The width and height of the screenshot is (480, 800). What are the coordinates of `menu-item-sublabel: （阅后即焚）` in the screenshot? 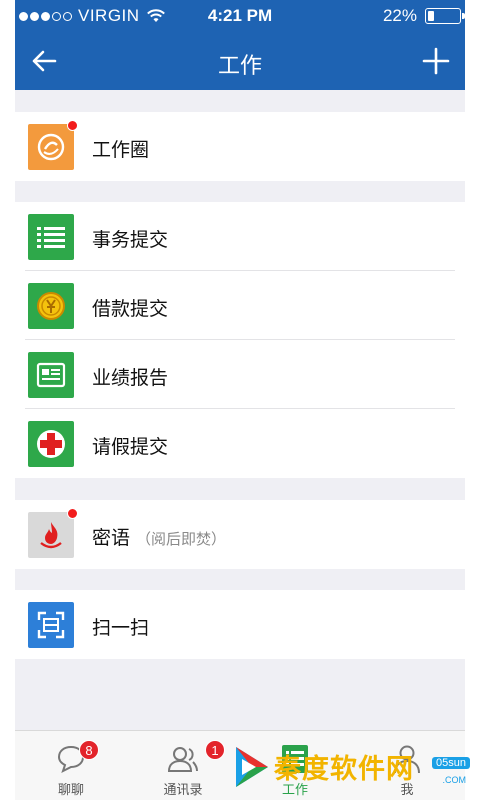 It's located at (181, 539).